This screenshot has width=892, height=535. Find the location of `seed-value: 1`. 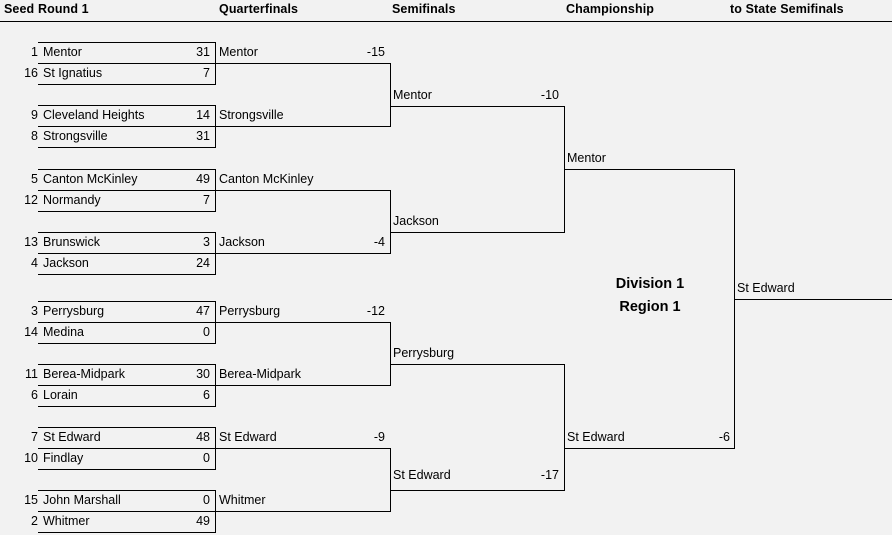

seed-value: 1 is located at coordinates (34, 52).